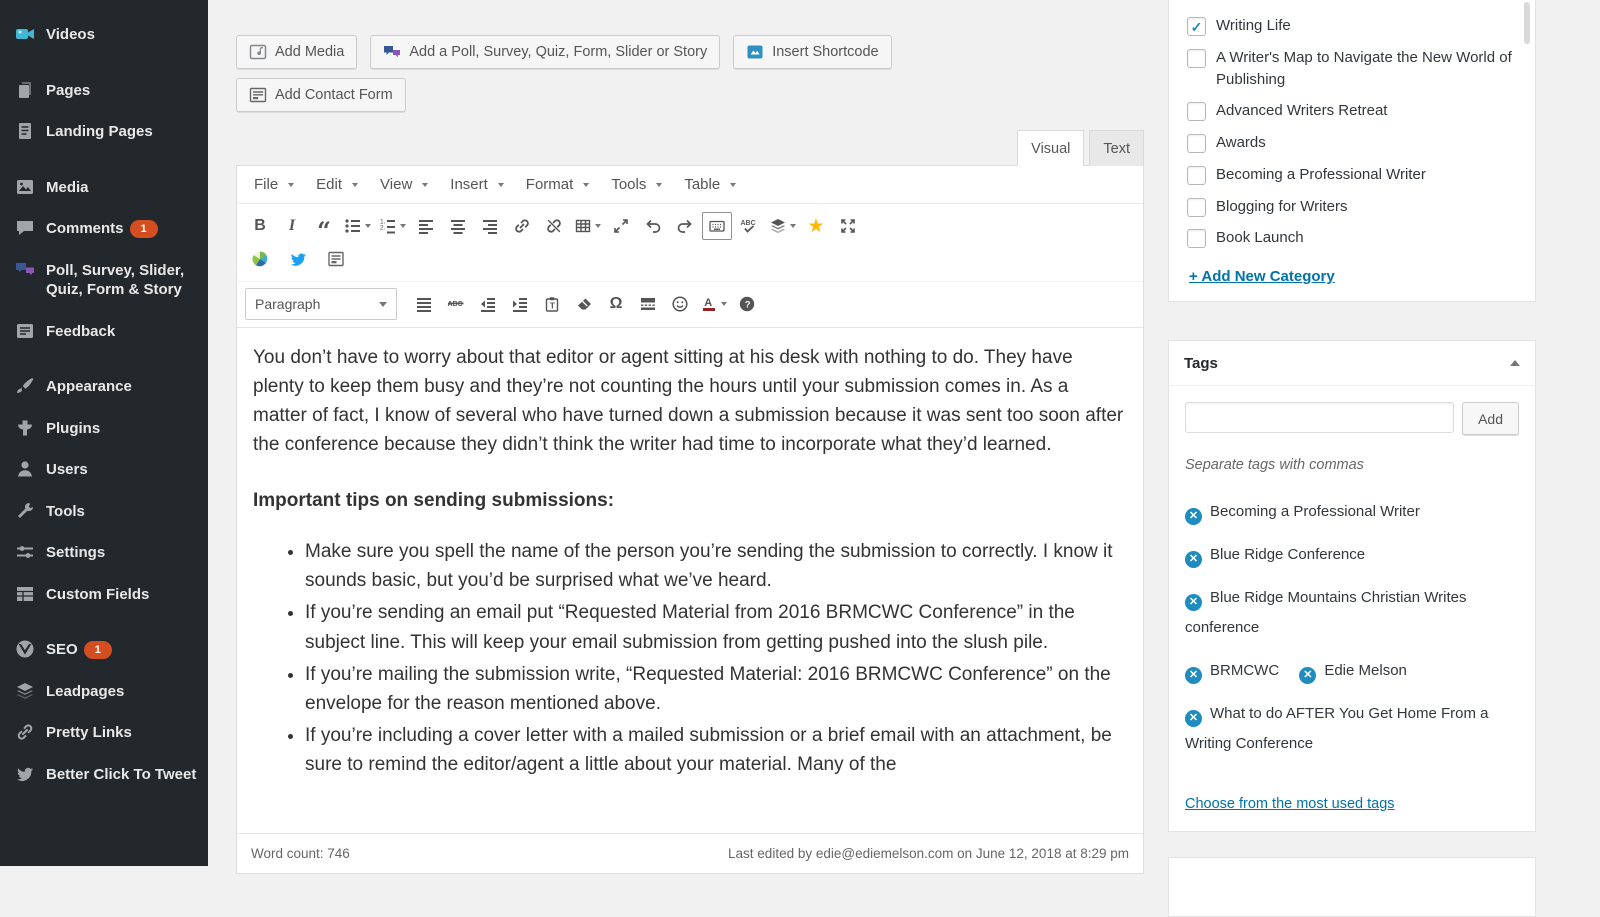  Describe the element at coordinates (488, 304) in the screenshot. I see `outdent-button` at that location.